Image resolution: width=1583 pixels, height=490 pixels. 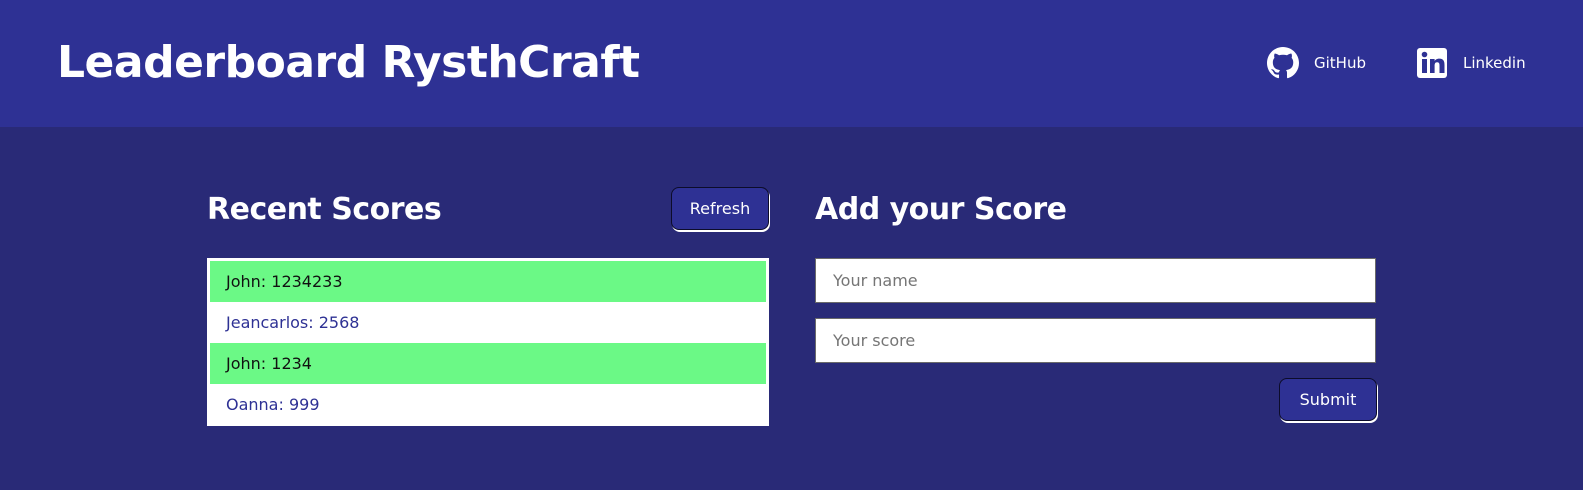 I want to click on score-list-item: Oanna: 999, so click(x=273, y=404).